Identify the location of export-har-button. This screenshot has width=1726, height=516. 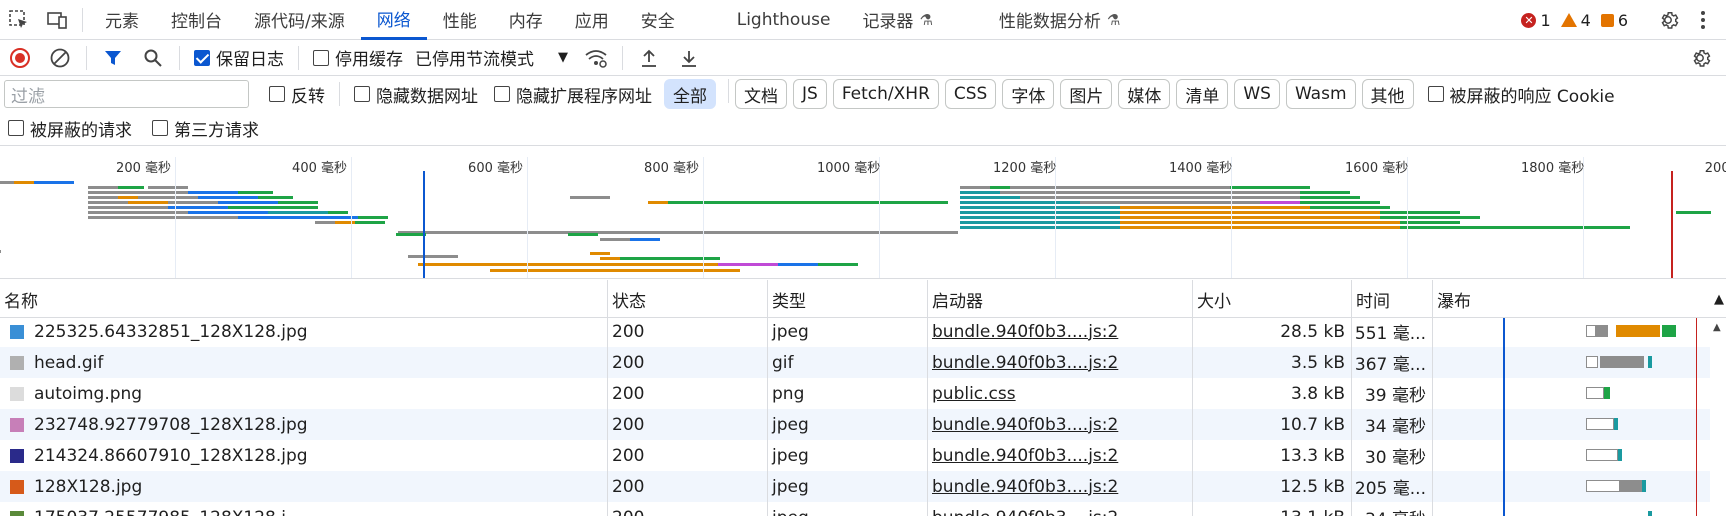
(689, 58).